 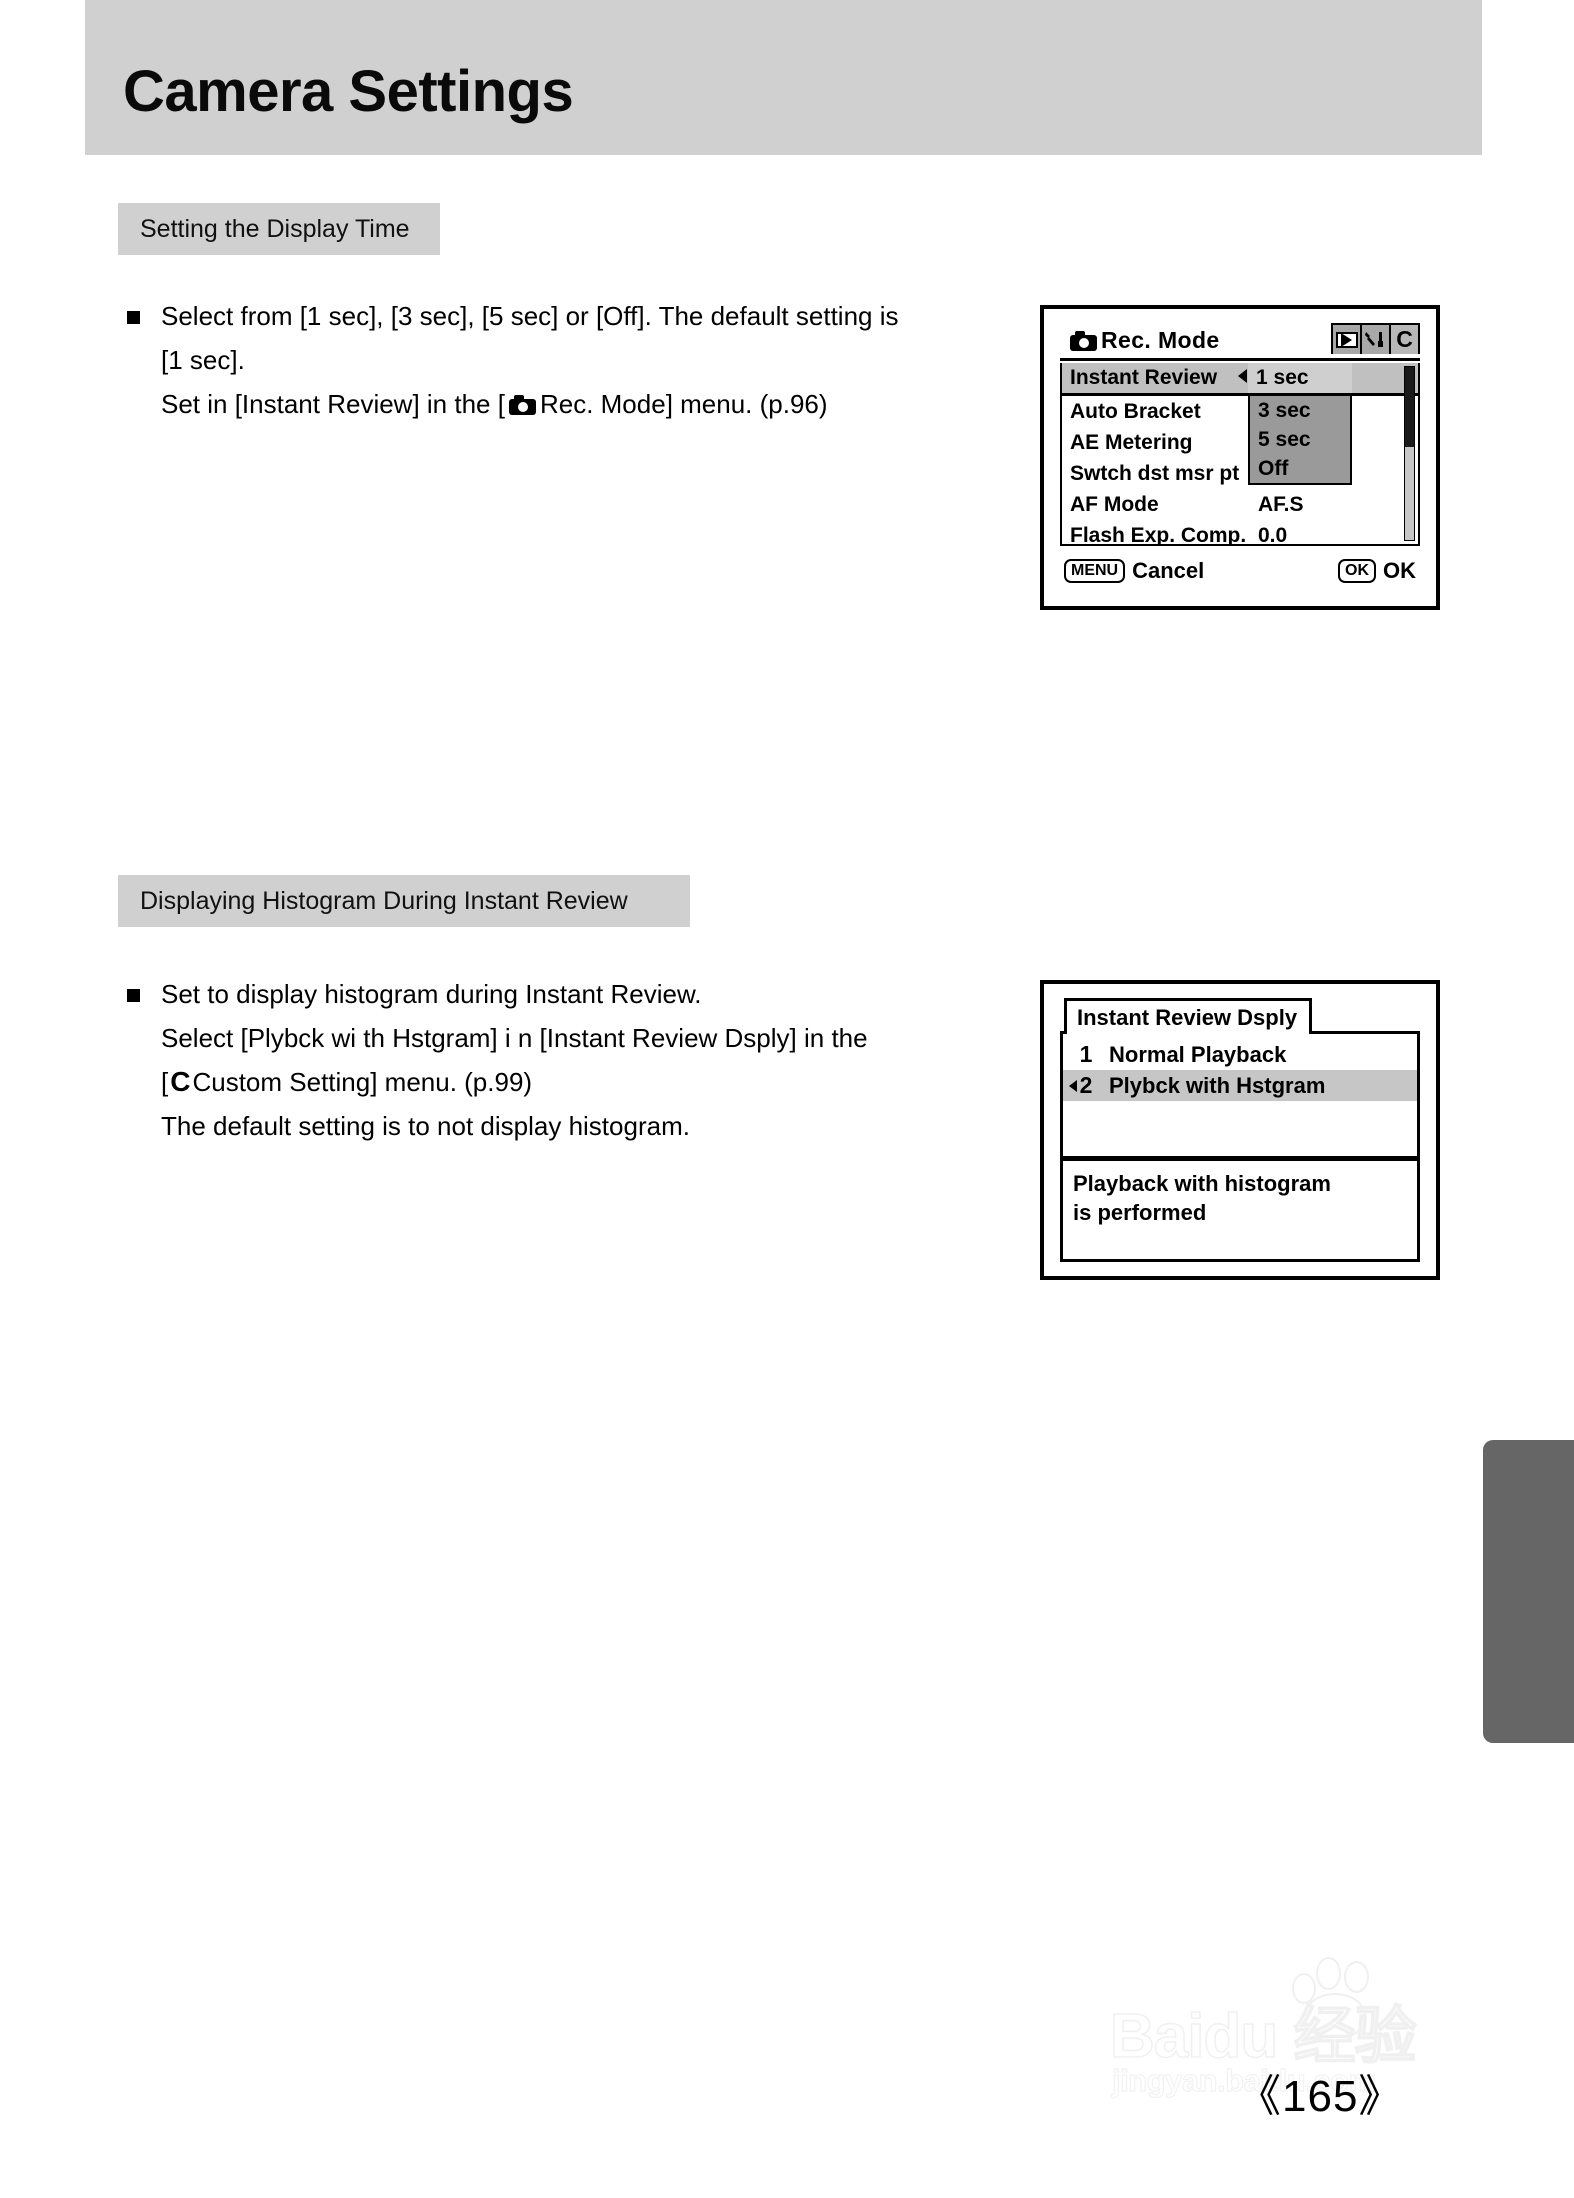 I want to click on custom-setting-c-icon: C, so click(x=180, y=1081).